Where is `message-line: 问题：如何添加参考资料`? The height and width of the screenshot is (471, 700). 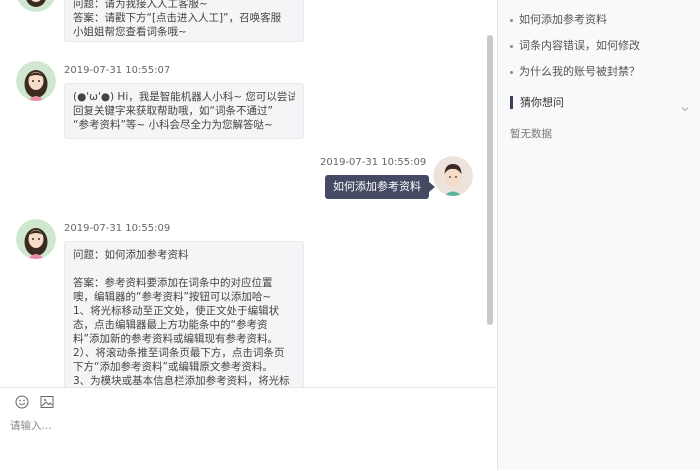 message-line: 问题：如何添加参考资料 is located at coordinates (131, 255).